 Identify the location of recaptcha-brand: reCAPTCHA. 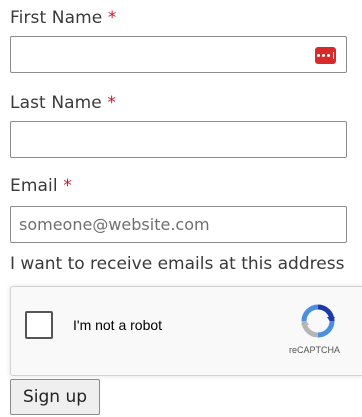
(315, 350).